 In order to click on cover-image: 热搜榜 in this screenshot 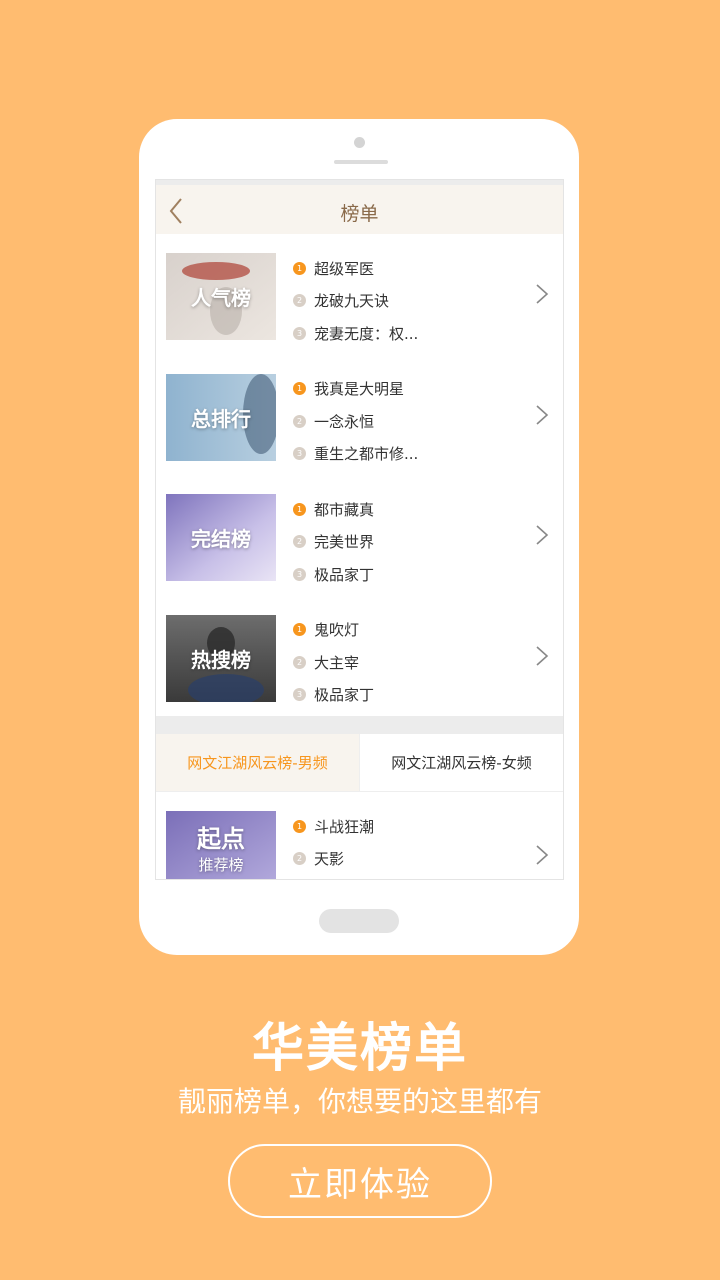, I will do `click(221, 658)`.